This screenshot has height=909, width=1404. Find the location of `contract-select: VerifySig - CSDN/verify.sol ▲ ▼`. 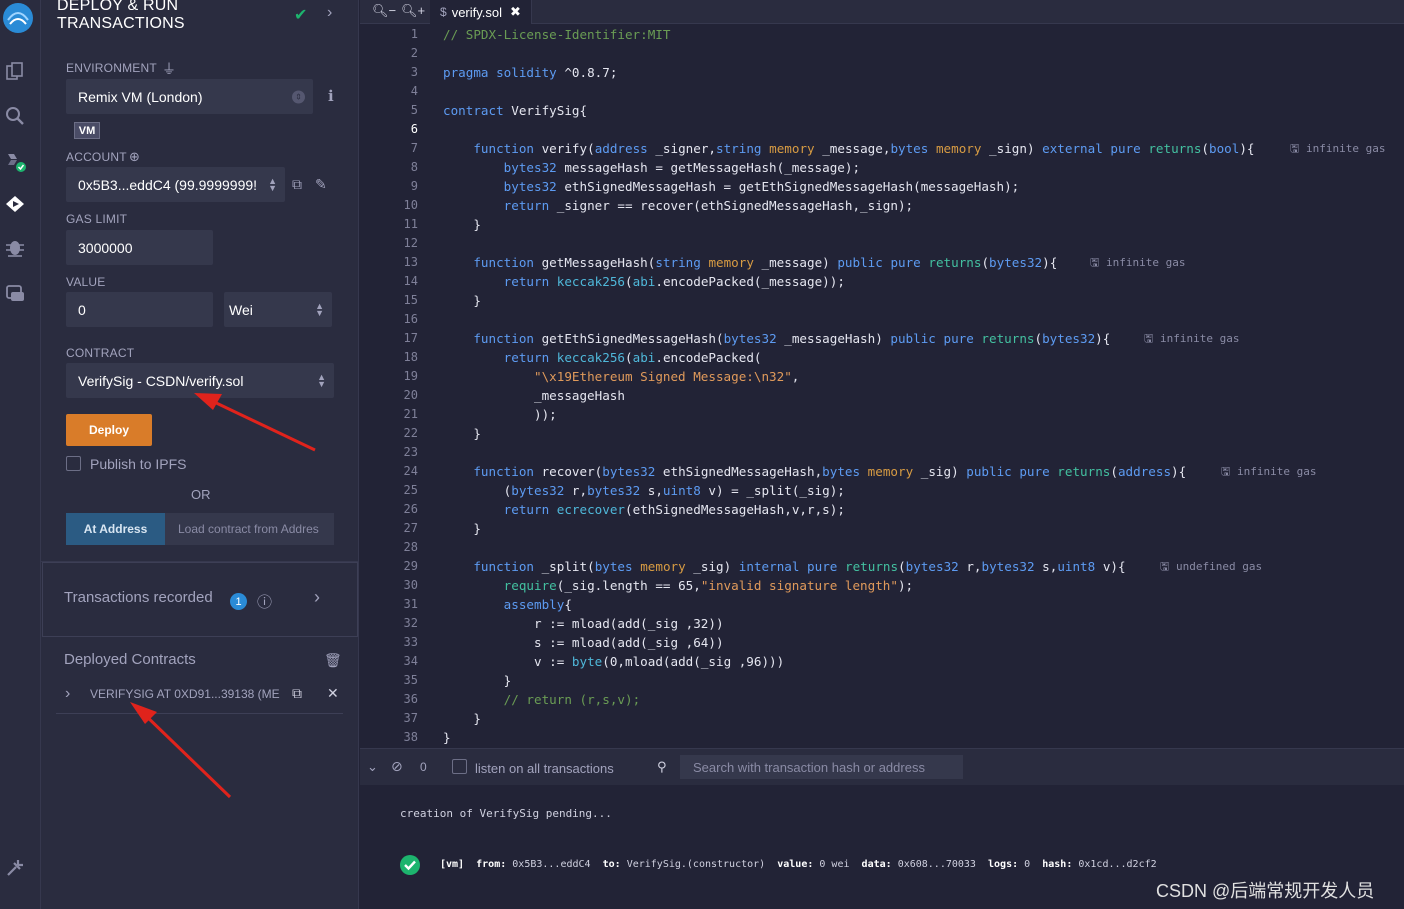

contract-select: VerifySig - CSDN/verify.sol ▲ ▼ is located at coordinates (200, 380).